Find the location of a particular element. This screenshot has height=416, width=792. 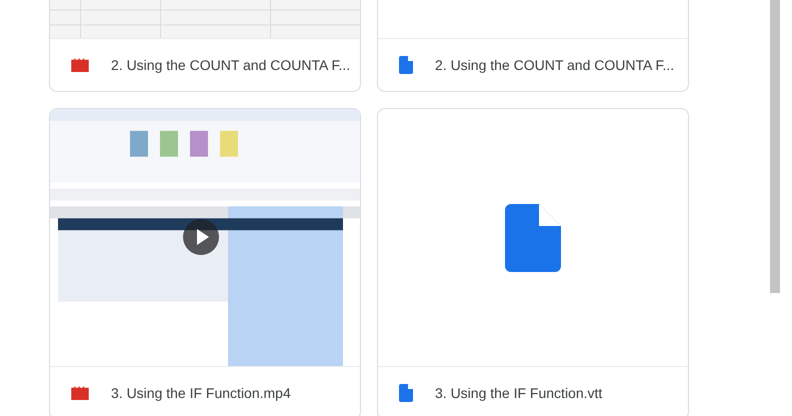

file-name: 3. Using the IF Function.mp4 is located at coordinates (201, 393).